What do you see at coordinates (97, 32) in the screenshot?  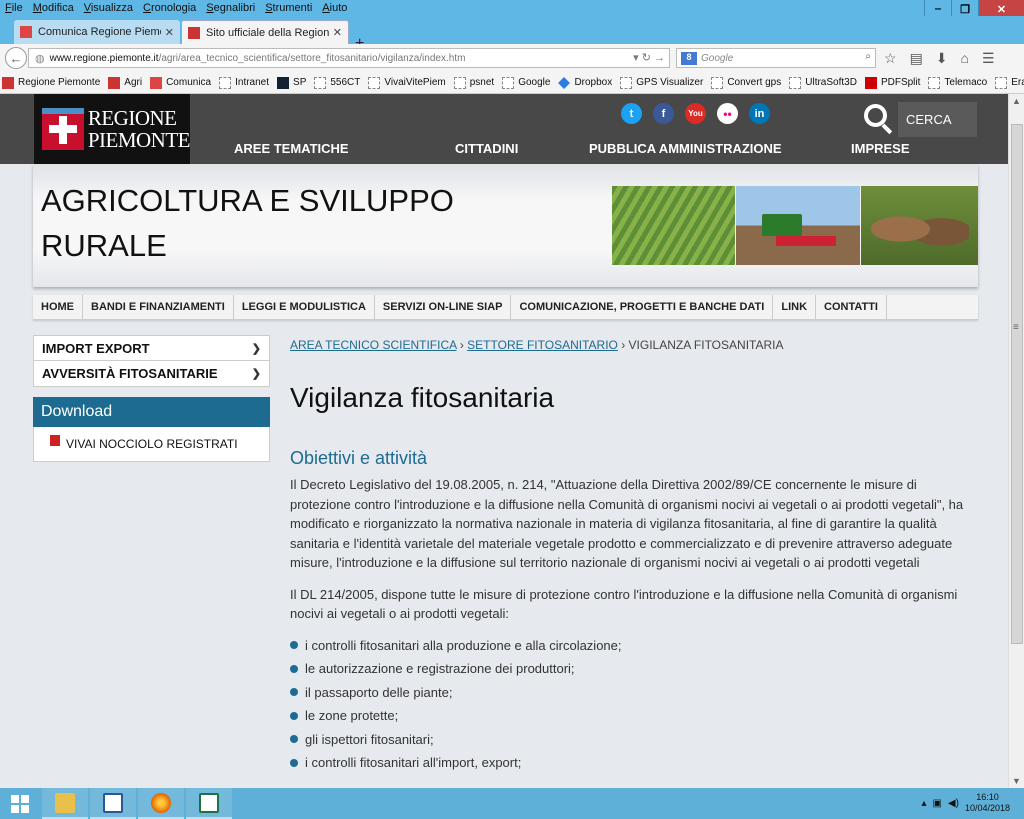 I see `tab-comunica: Comunica Regione Piemo... ✕` at bounding box center [97, 32].